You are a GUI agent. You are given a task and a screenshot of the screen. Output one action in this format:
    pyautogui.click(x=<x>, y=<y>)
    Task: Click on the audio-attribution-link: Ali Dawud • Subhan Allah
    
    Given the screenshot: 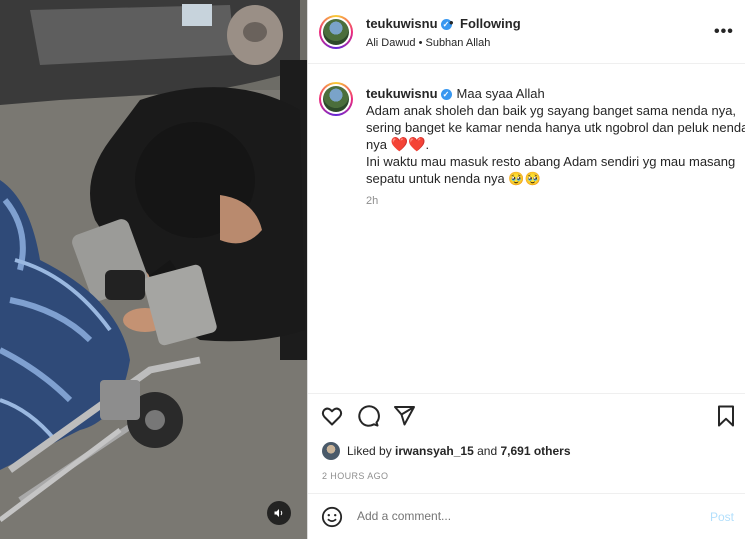 What is the action you would take?
    pyautogui.click(x=428, y=43)
    